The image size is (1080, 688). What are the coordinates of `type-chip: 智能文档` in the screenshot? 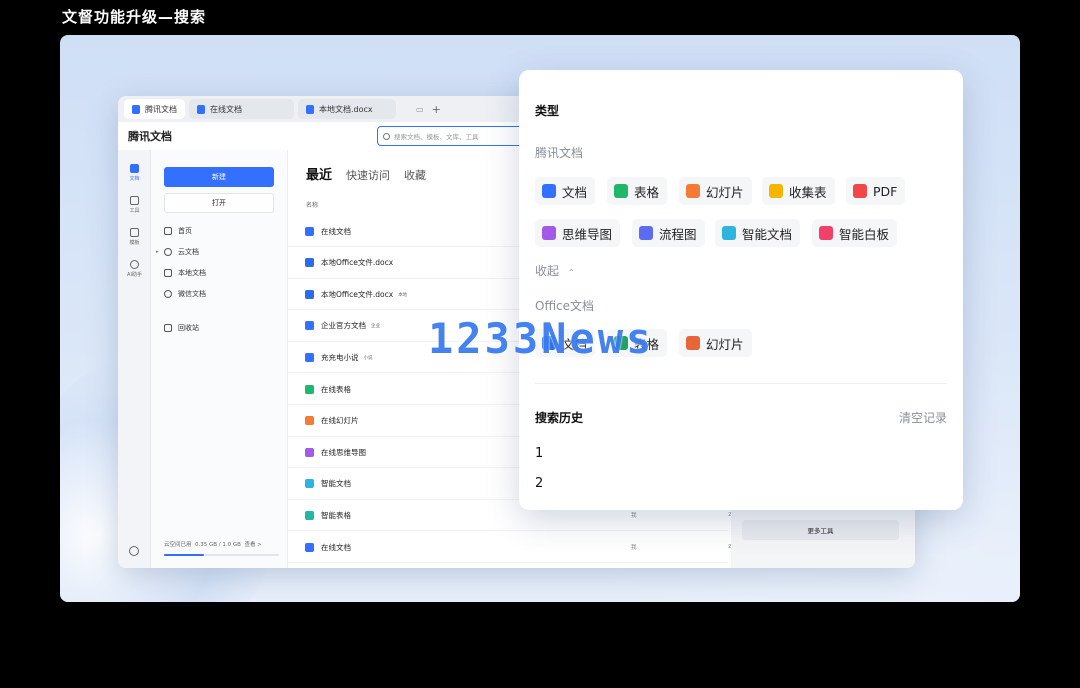 It's located at (758, 233).